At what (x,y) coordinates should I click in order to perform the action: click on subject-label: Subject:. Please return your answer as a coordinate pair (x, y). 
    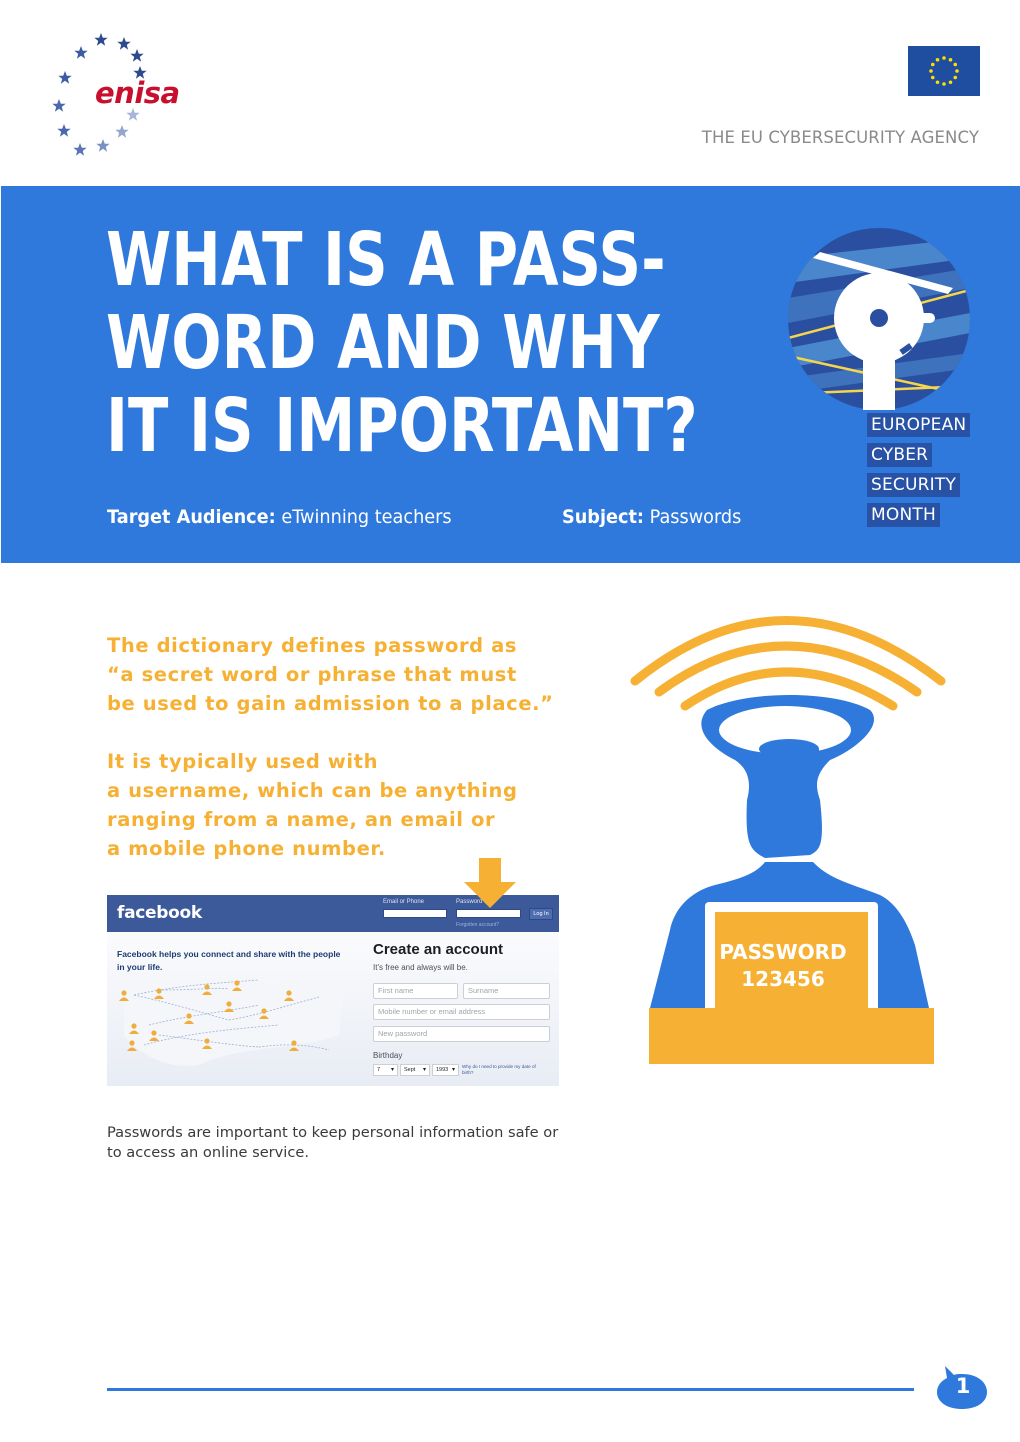
    Looking at the image, I should click on (603, 517).